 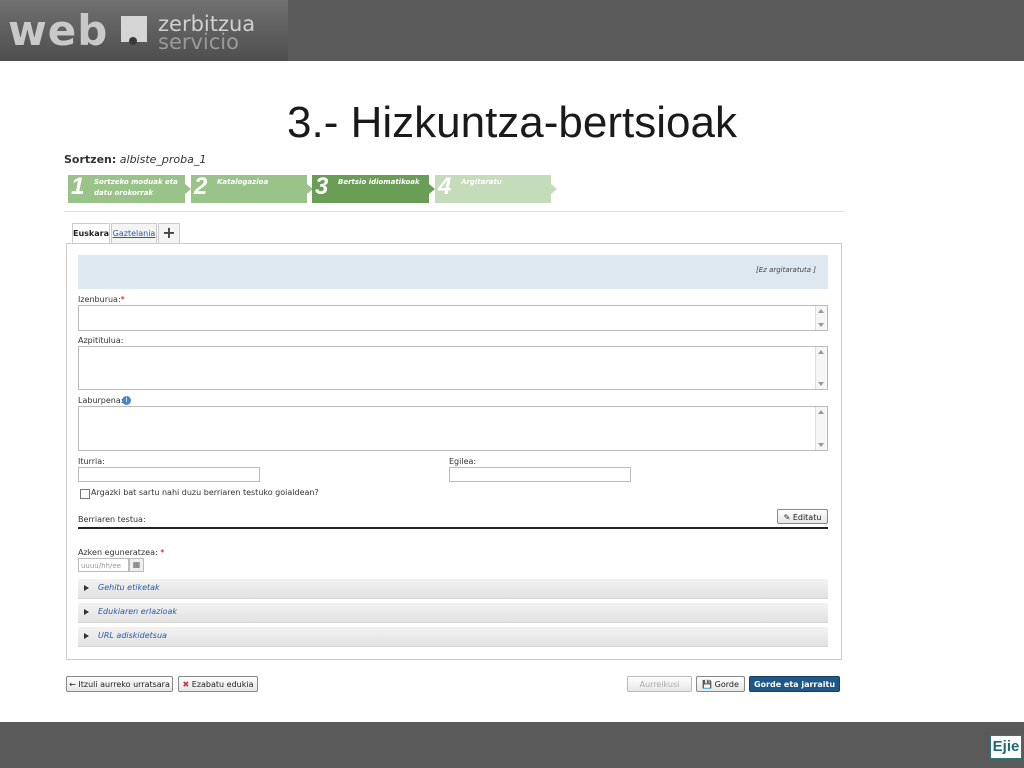 I want to click on preview-button: Aurreikusi, so click(x=659, y=684).